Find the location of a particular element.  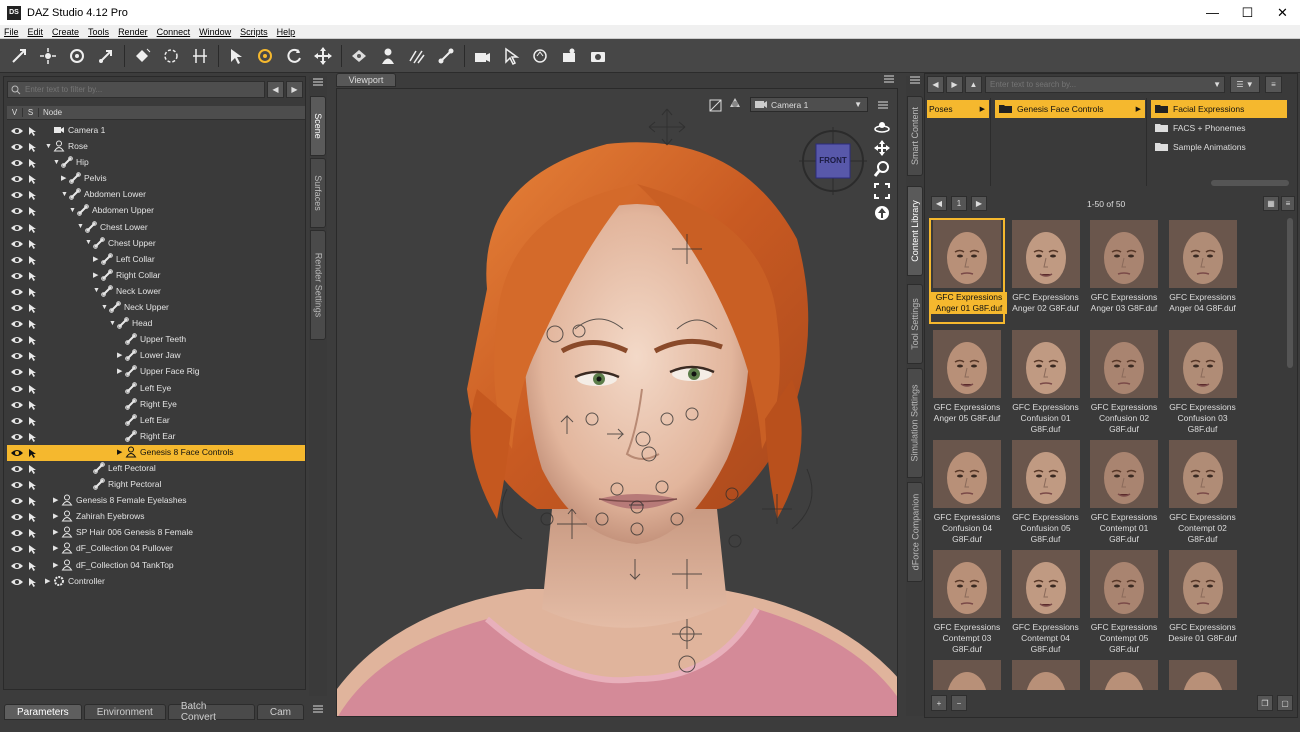

scene-node: Left Ear is located at coordinates (156, 421).